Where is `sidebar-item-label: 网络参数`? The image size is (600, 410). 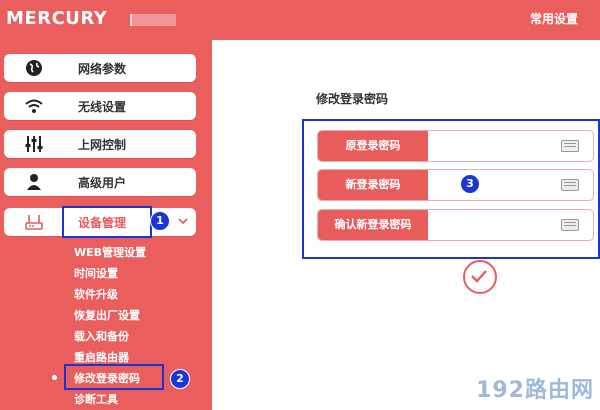 sidebar-item-label: 网络参数 is located at coordinates (102, 69).